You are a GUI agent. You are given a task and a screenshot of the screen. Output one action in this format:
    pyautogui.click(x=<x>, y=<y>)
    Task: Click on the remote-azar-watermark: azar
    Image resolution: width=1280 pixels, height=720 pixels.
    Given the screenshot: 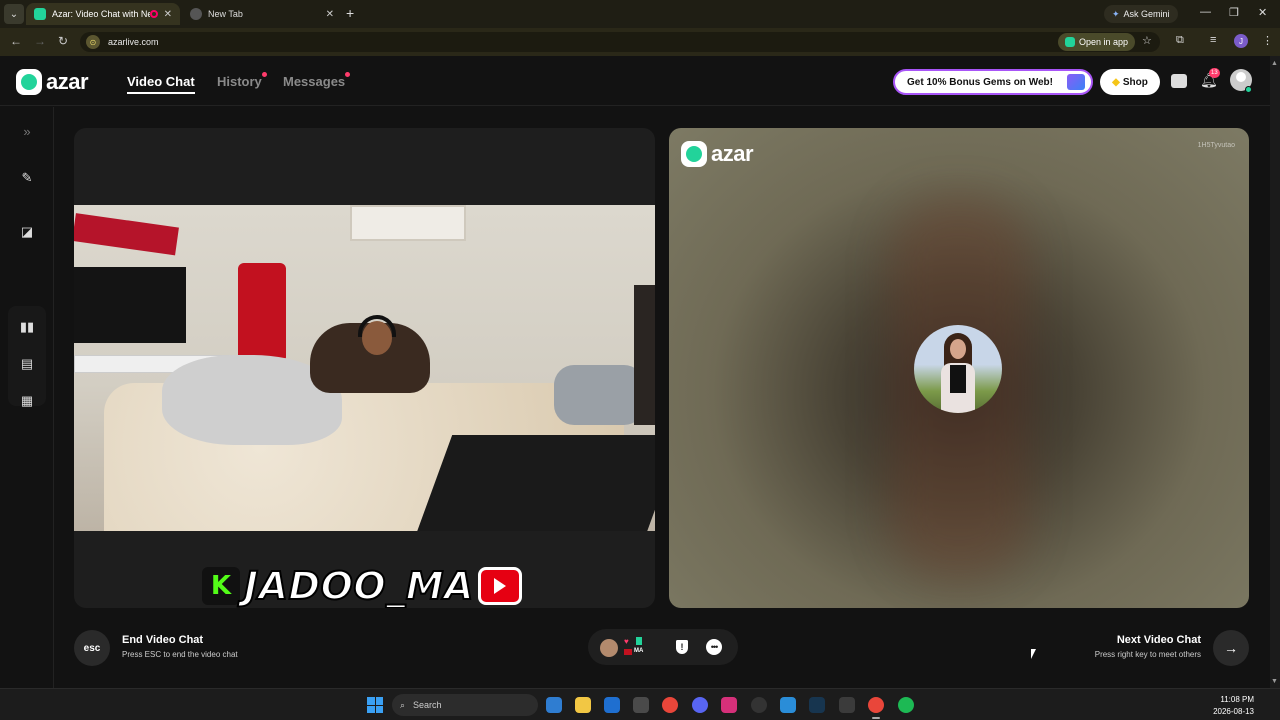 What is the action you would take?
    pyautogui.click(x=717, y=154)
    